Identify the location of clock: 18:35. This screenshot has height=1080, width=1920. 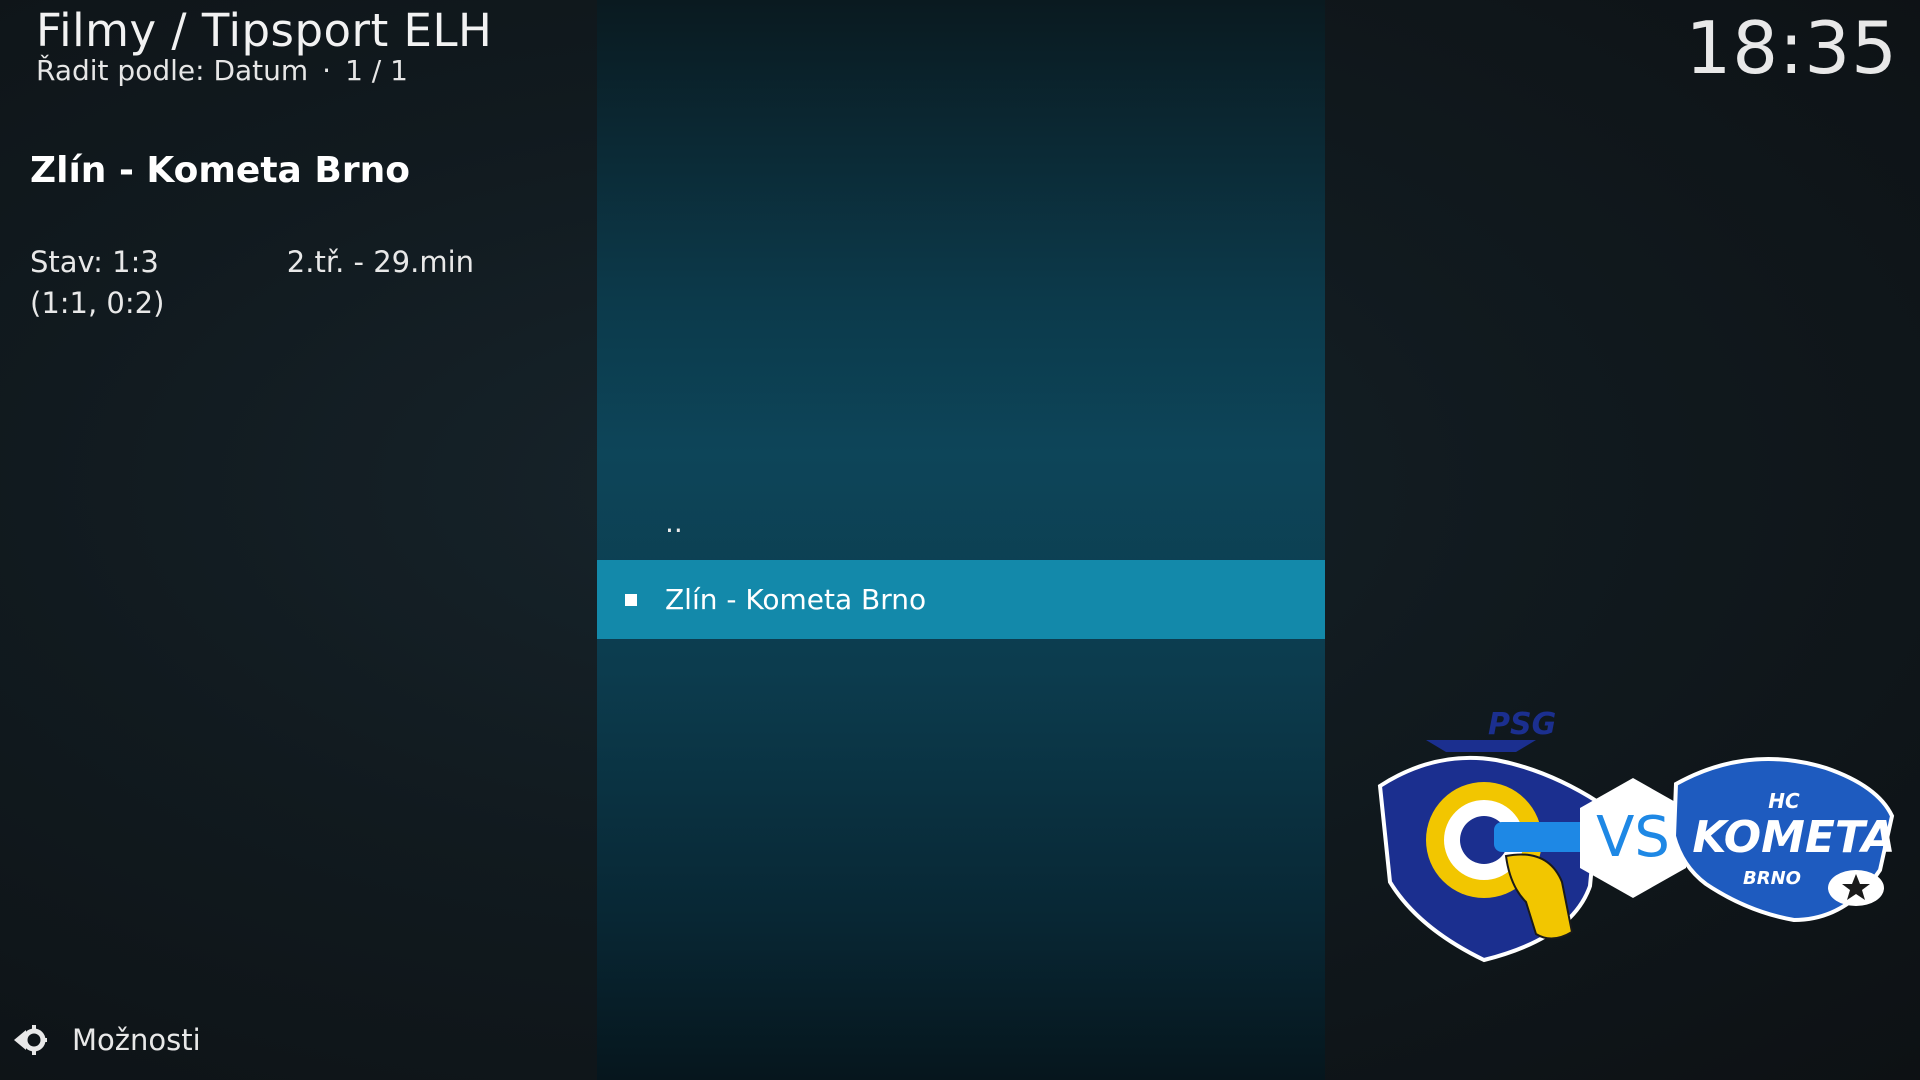
(1791, 48).